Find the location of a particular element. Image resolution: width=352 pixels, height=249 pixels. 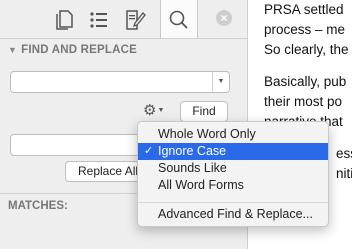

list-icon is located at coordinates (99, 20).